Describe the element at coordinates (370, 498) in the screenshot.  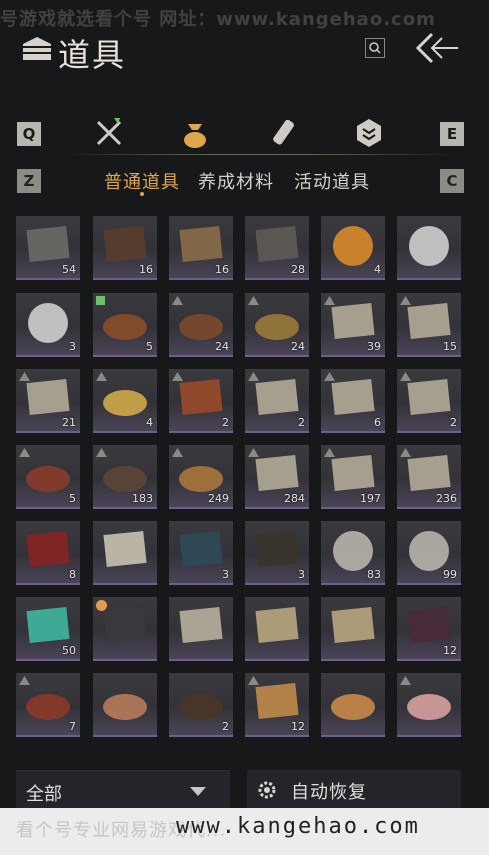
I see `item-count: 197` at that location.